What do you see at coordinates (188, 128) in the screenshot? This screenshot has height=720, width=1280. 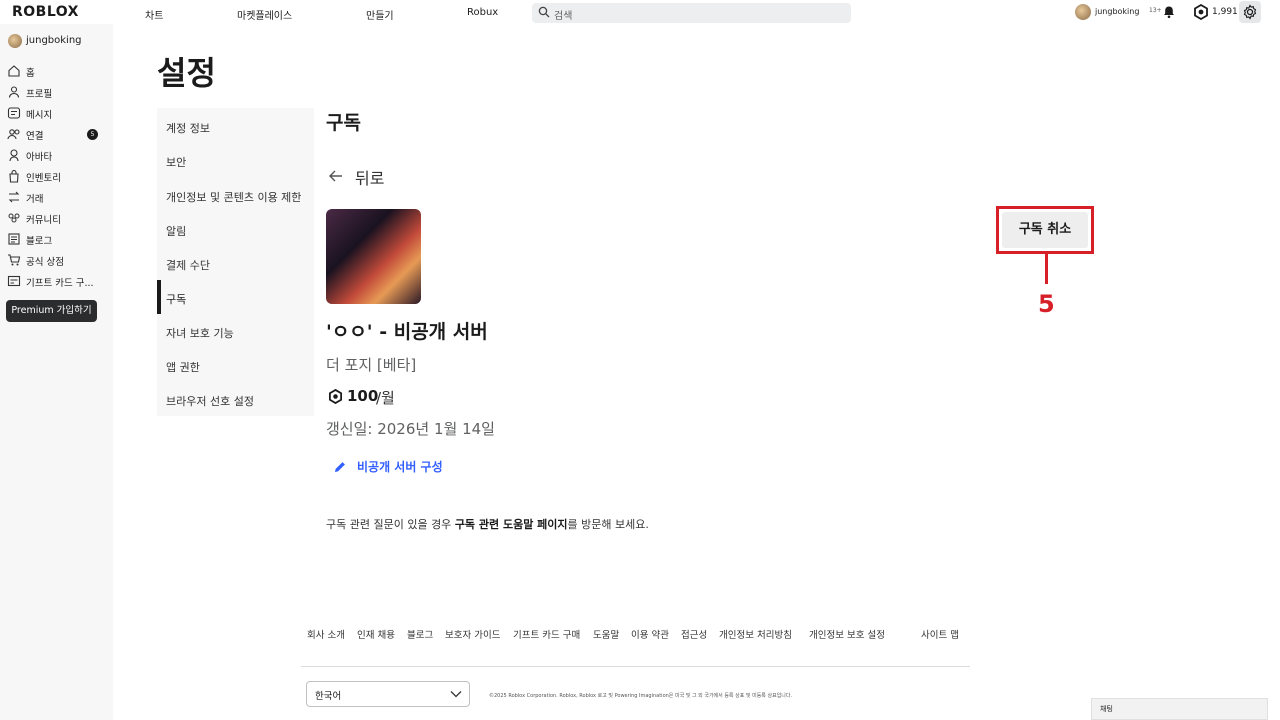 I see `settings-tab-label: 계정 정보` at bounding box center [188, 128].